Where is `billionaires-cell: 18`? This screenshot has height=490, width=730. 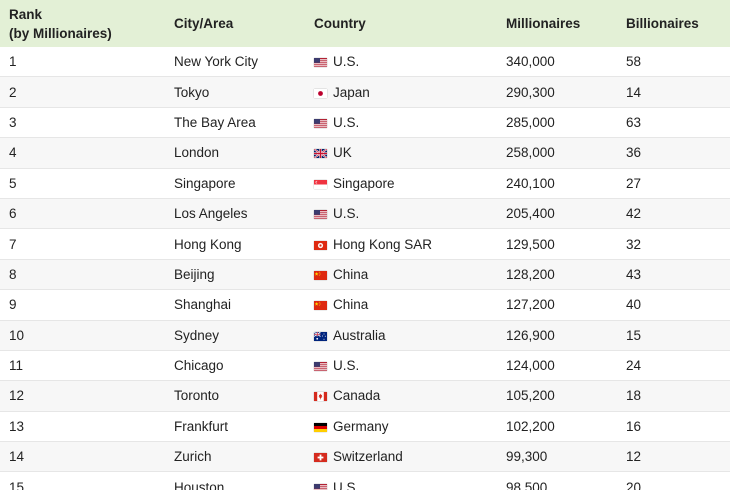
billionaires-cell: 18 is located at coordinates (673, 396).